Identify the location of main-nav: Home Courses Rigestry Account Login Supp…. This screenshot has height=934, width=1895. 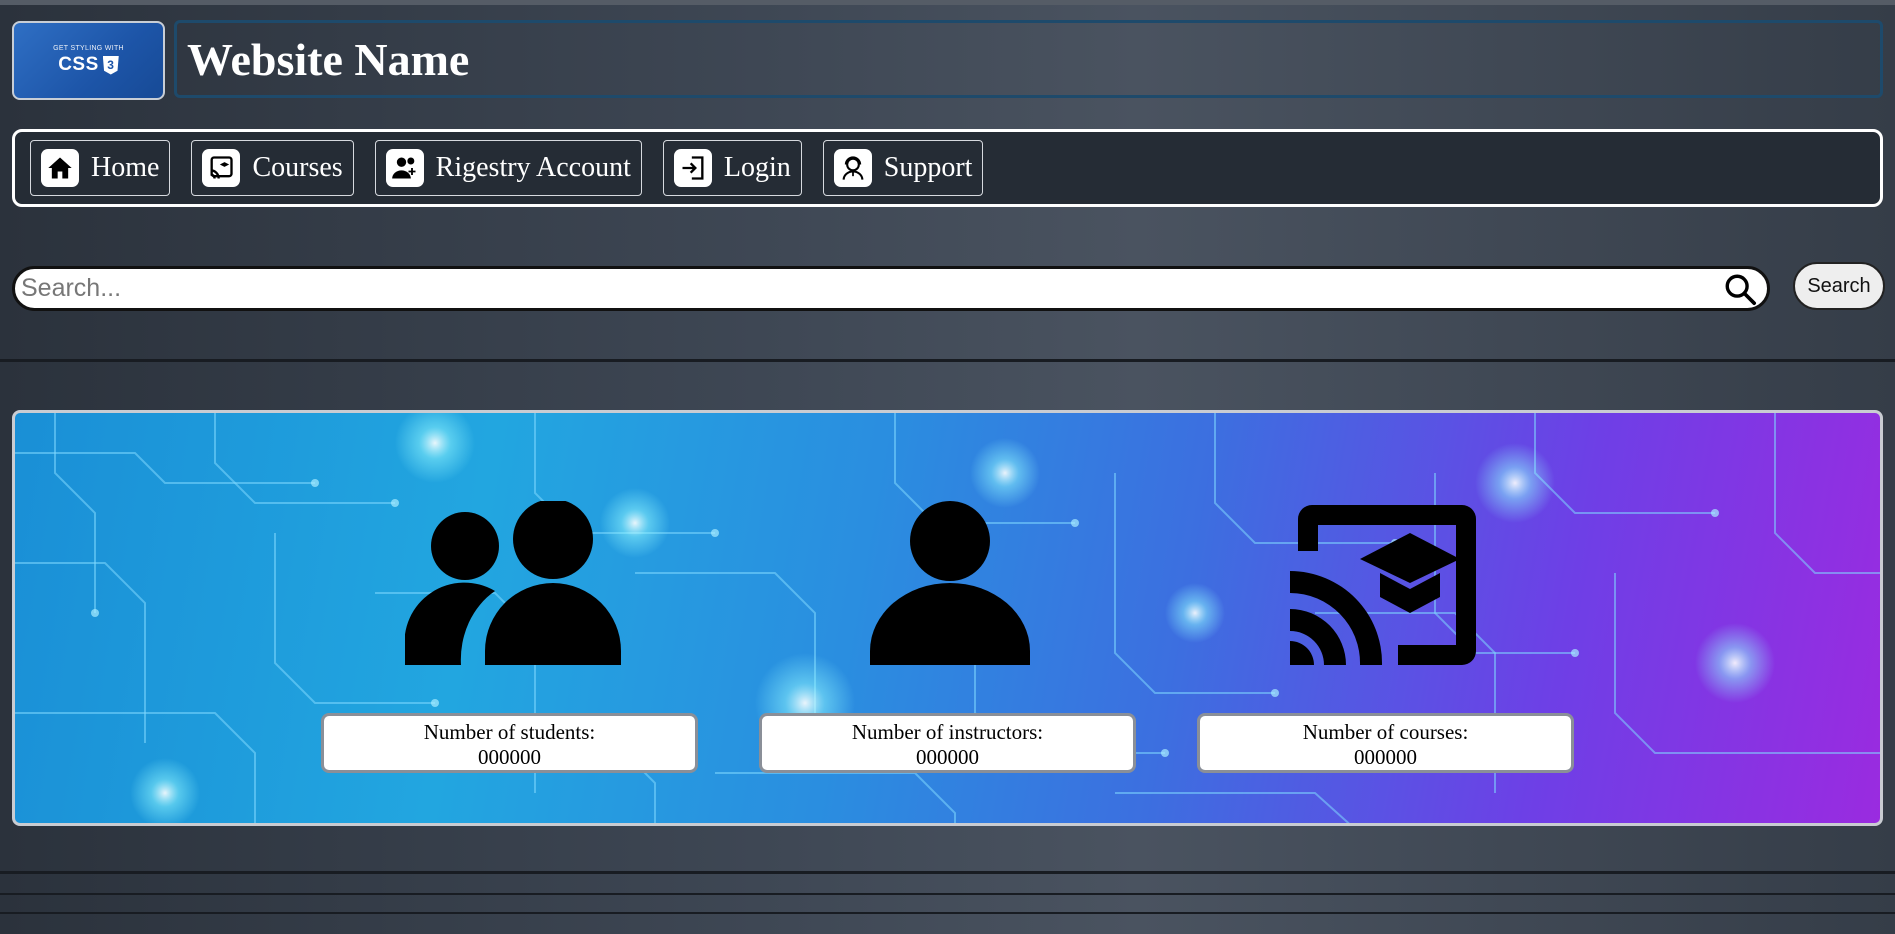
(947, 168).